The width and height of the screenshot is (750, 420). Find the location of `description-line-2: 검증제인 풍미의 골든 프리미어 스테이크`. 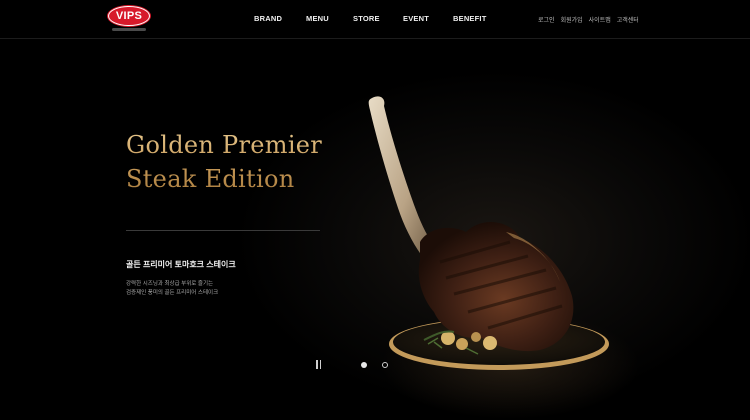

description-line-2: 검증제인 풍미의 골든 프리미어 스테이크 is located at coordinates (172, 293).